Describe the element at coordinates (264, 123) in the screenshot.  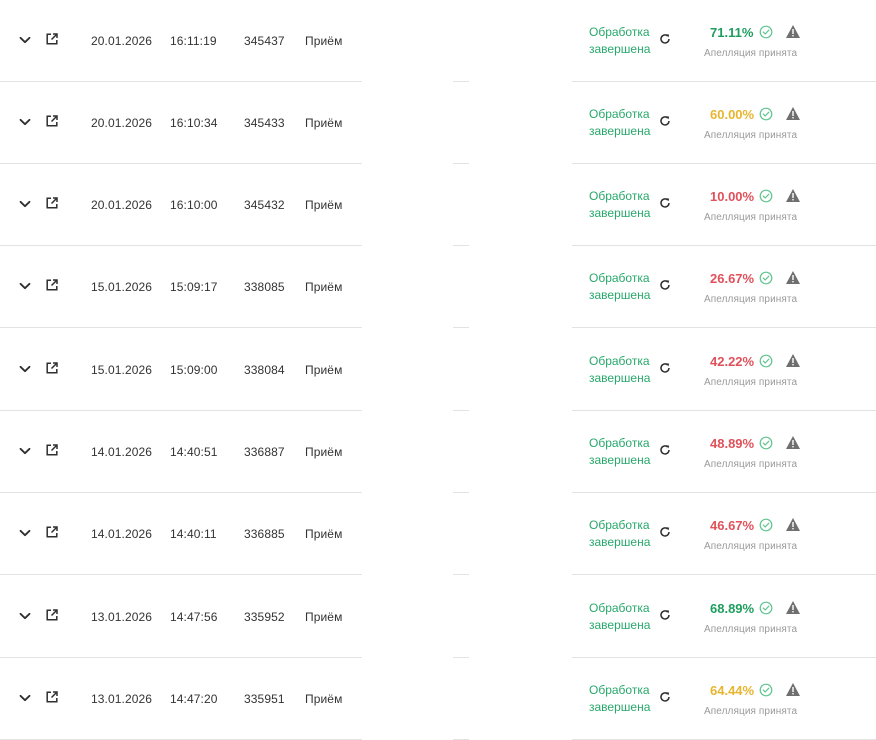
I see `call-id-cell: 345433` at that location.